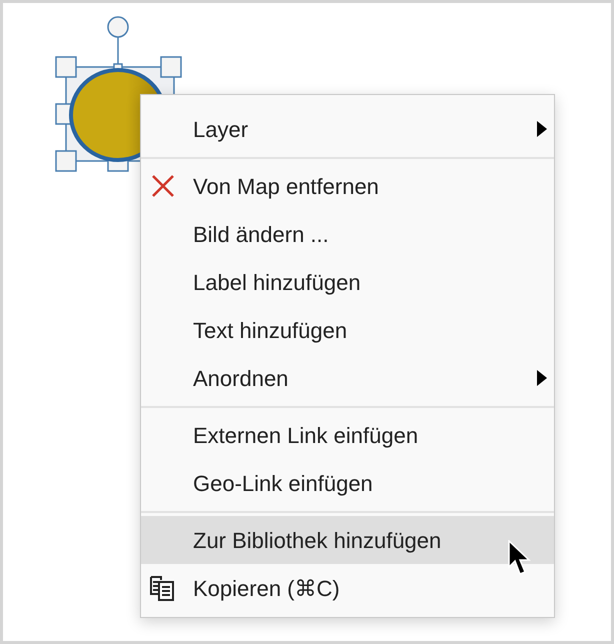  What do you see at coordinates (347, 282) in the screenshot?
I see `menu-item: Label hinzufügen` at bounding box center [347, 282].